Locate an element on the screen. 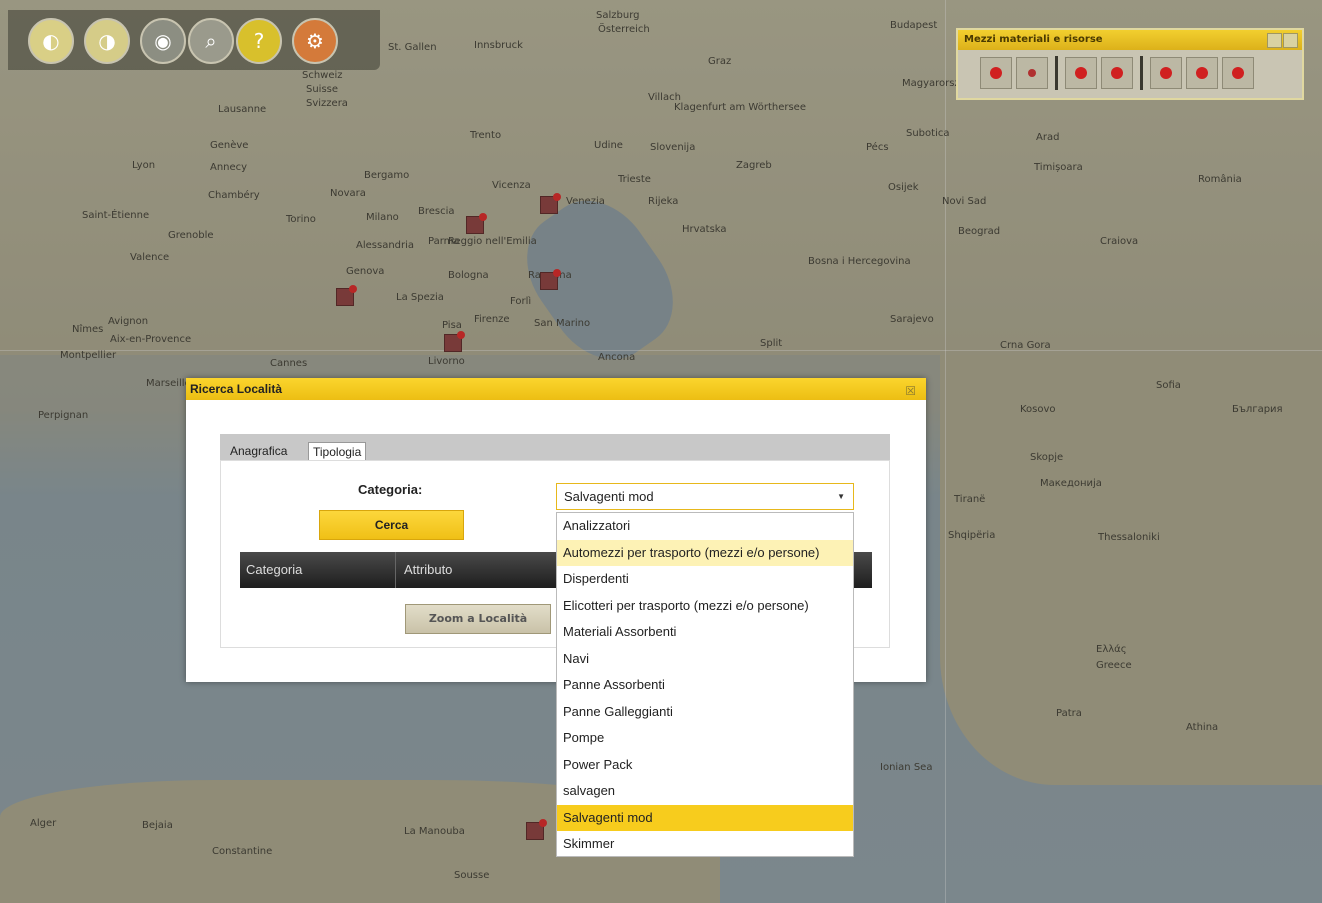  dropdown-option: Panne Galleggianti is located at coordinates (705, 712).